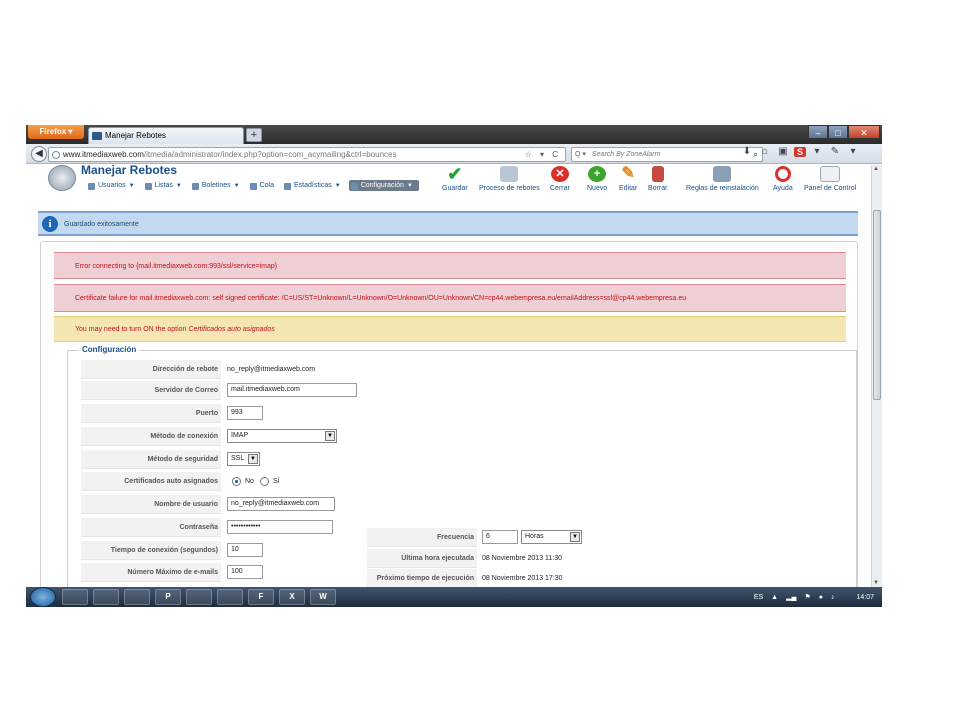  What do you see at coordinates (245, 550) in the screenshot?
I see `timeout-input: 10` at bounding box center [245, 550].